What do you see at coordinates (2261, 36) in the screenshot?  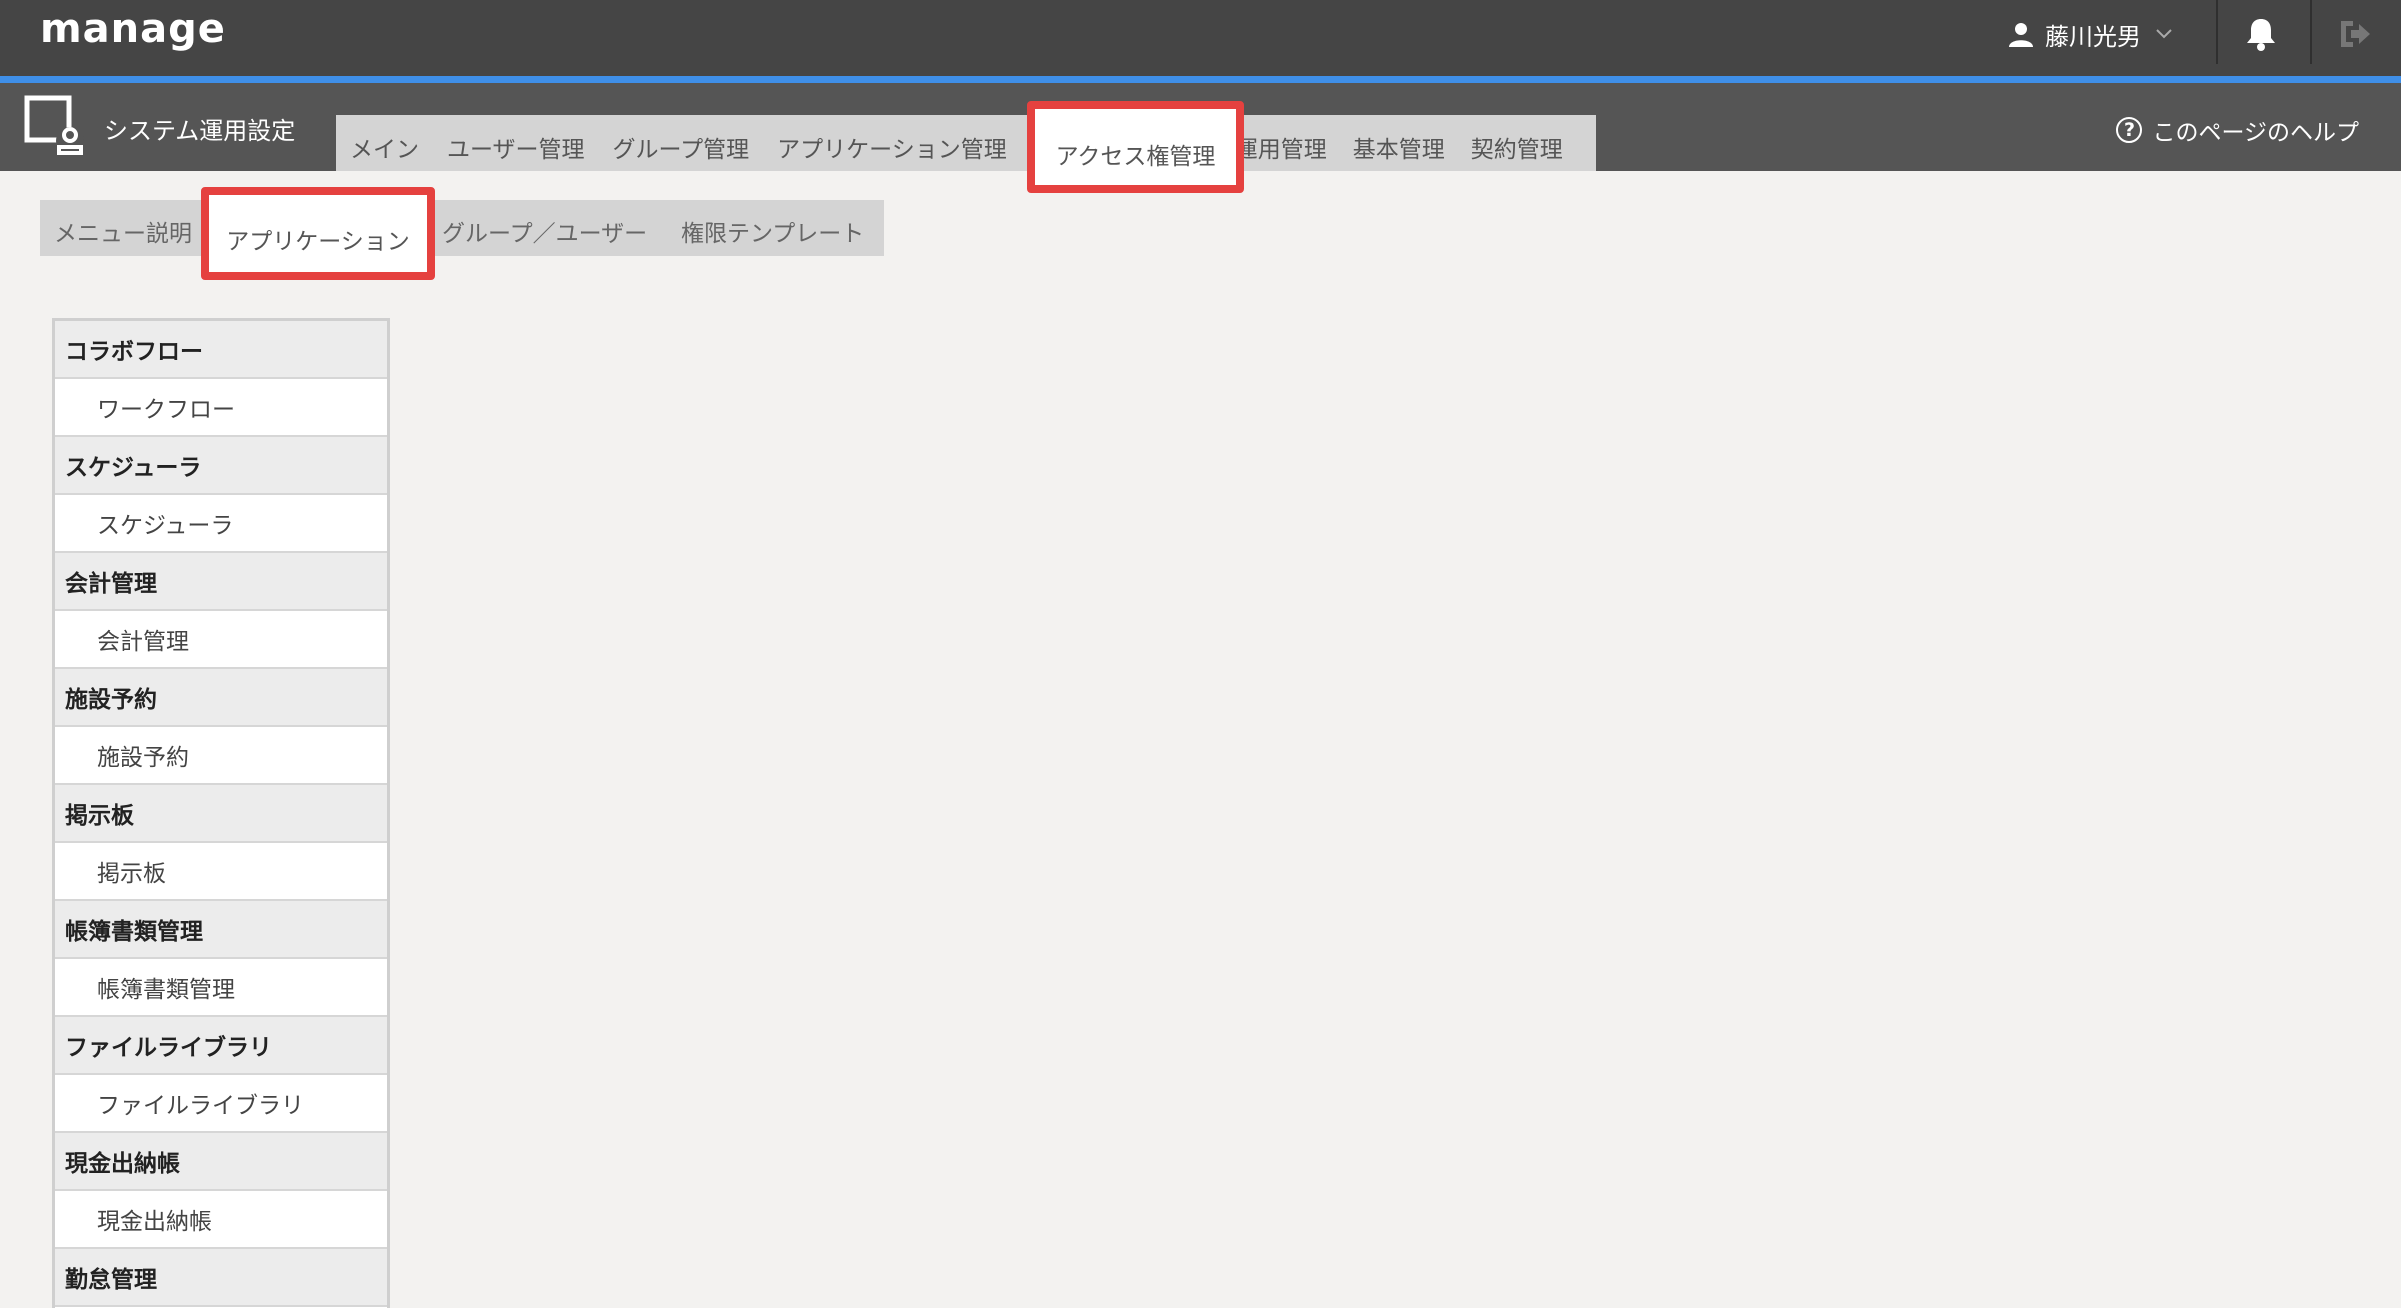 I see `notification-bell-icon` at bounding box center [2261, 36].